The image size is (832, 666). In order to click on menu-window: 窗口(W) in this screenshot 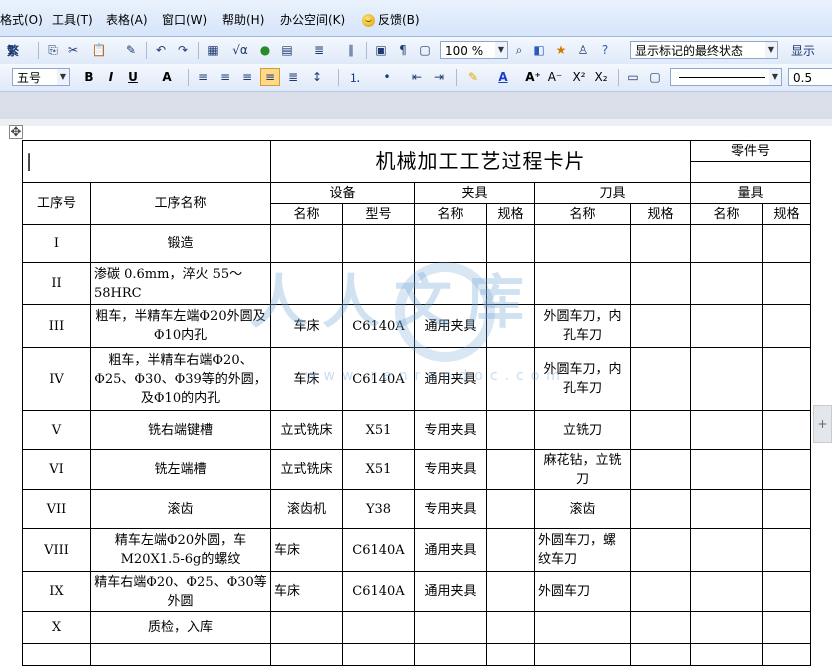, I will do `click(184, 19)`.